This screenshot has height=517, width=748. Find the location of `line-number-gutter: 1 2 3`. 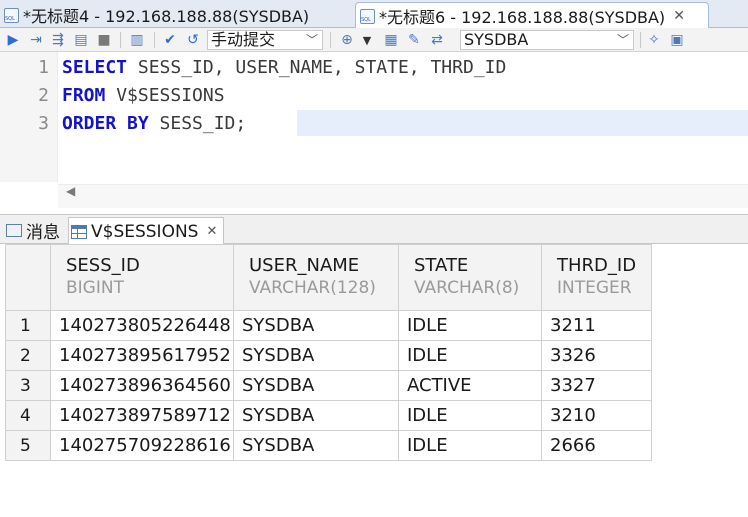

line-number-gutter: 1 2 3 is located at coordinates (29, 117).